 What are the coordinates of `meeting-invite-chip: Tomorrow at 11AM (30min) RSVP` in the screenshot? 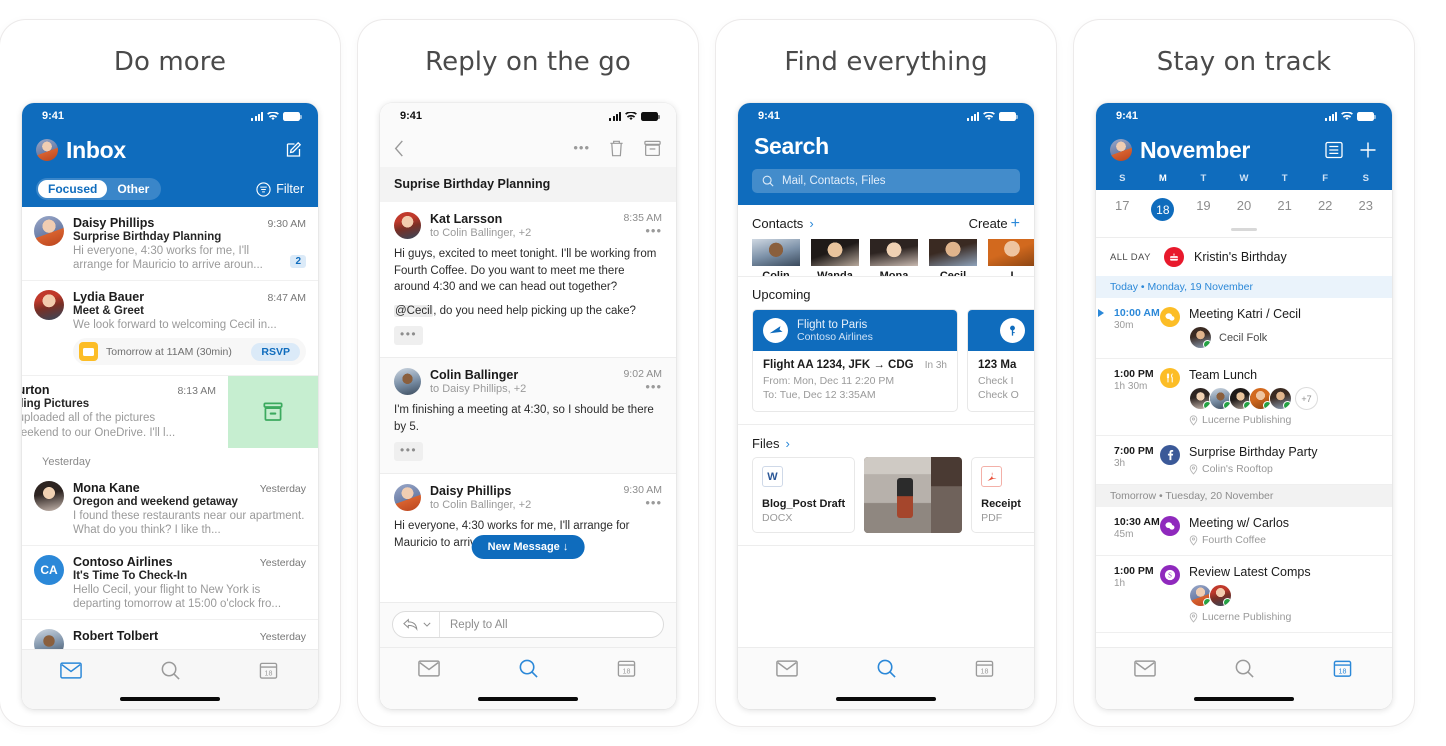 It's located at (189, 351).